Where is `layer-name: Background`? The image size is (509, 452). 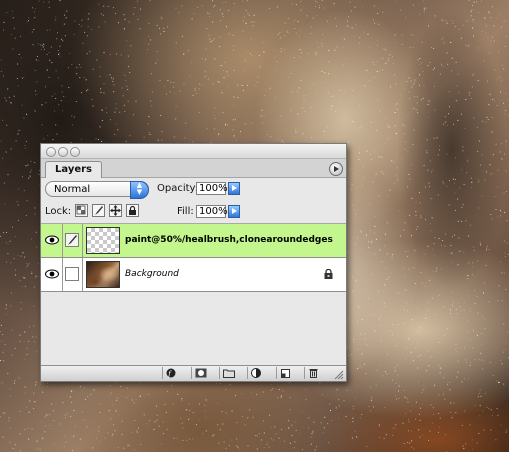 layer-name: Background is located at coordinates (152, 274).